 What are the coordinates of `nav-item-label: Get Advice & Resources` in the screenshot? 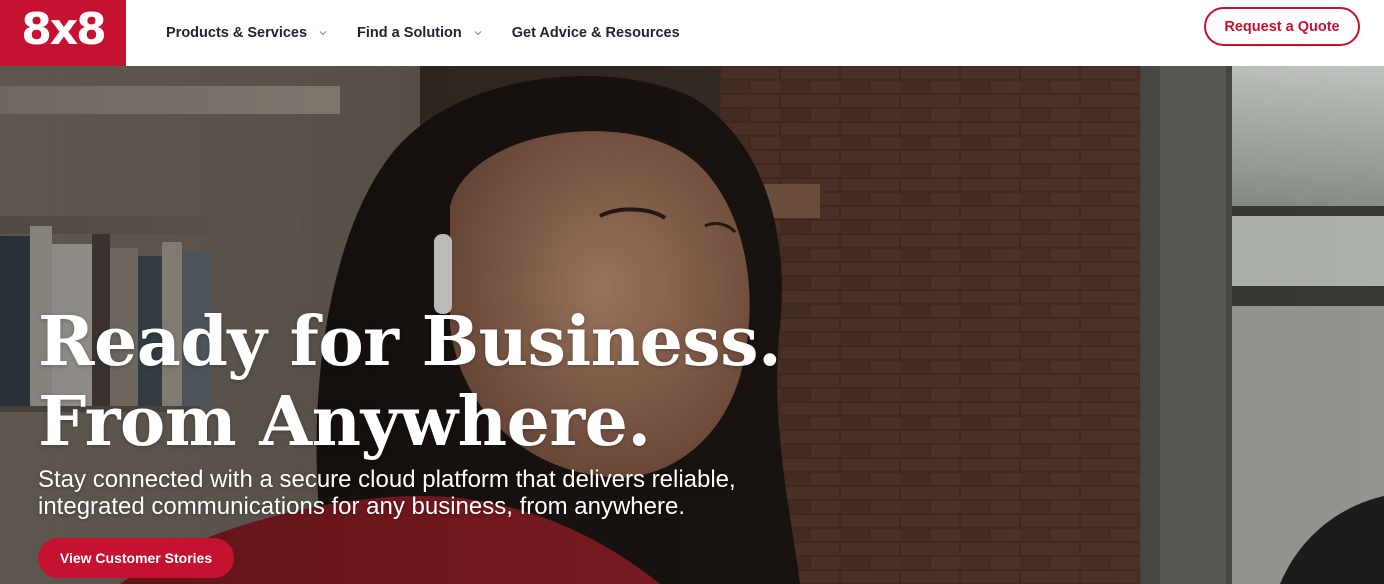 It's located at (595, 33).